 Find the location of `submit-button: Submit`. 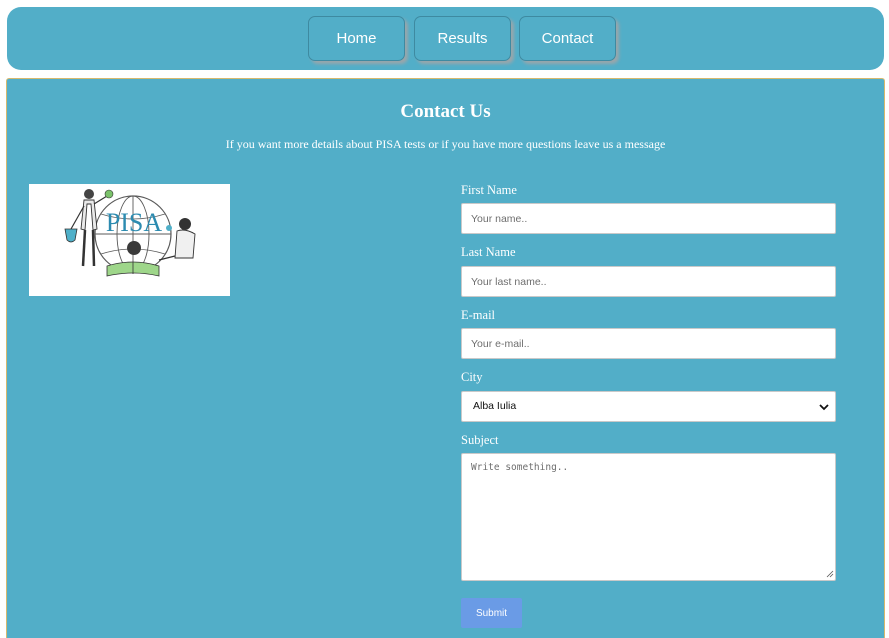

submit-button: Submit is located at coordinates (491, 613).